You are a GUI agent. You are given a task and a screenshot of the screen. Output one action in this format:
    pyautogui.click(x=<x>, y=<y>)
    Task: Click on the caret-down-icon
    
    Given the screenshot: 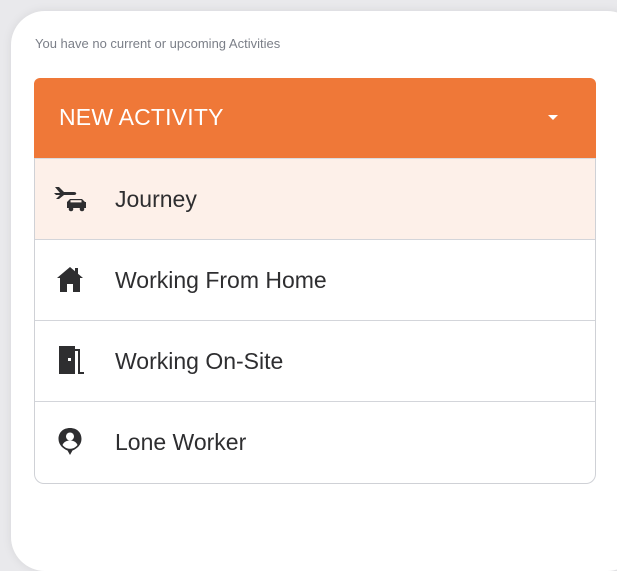 What is the action you would take?
    pyautogui.click(x=553, y=117)
    